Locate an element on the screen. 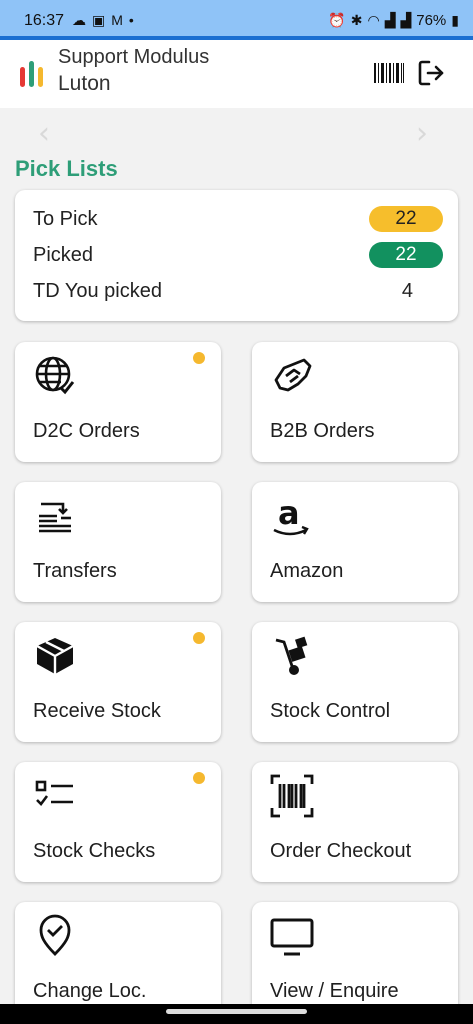  summary-row-td-picked: TD You picked 4 is located at coordinates (238, 291).